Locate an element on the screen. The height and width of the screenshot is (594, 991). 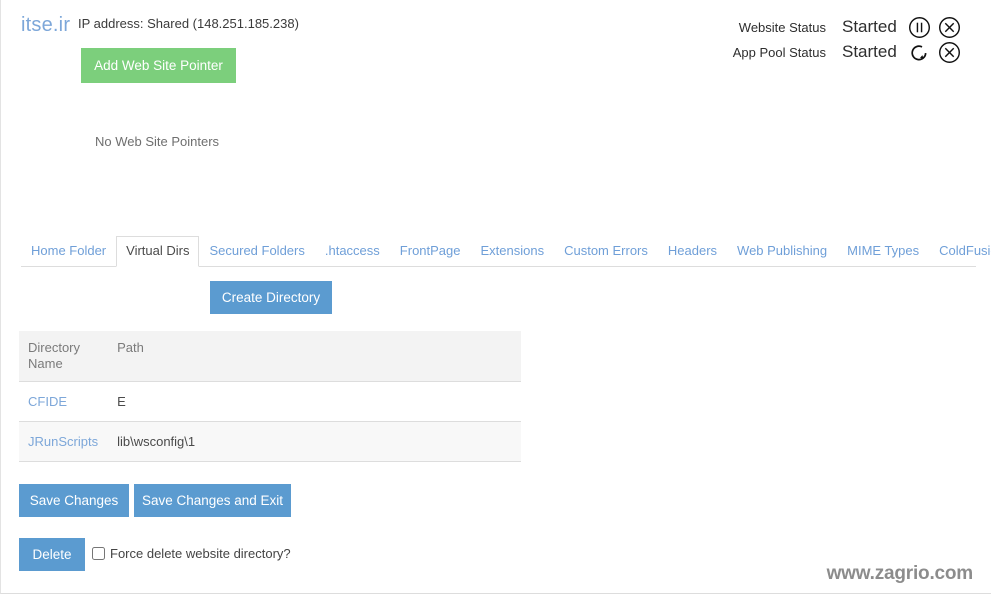
directory-name-link: CFIDE is located at coordinates (47, 401).